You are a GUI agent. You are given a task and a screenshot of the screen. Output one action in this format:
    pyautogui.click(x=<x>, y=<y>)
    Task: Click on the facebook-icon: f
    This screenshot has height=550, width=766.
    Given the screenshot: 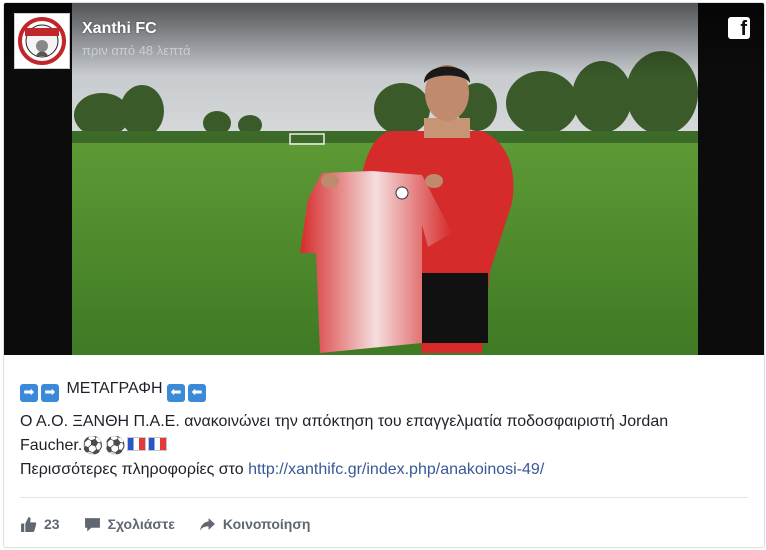 What is the action you would take?
    pyautogui.click(x=739, y=28)
    